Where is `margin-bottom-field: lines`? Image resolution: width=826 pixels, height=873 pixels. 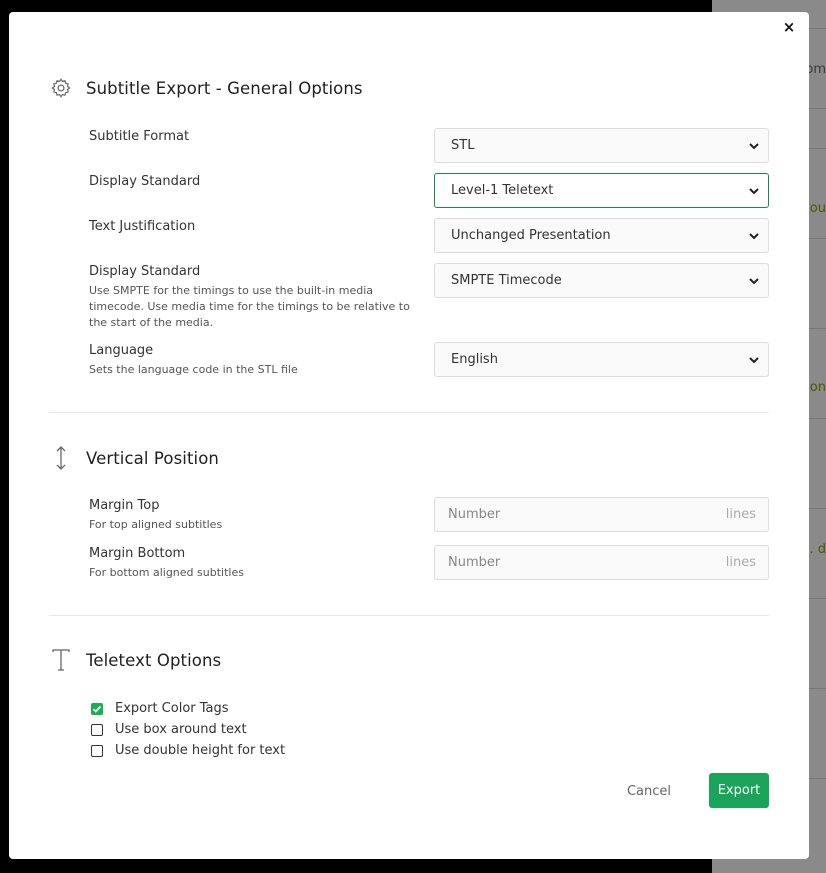
margin-bottom-field: lines is located at coordinates (601, 562).